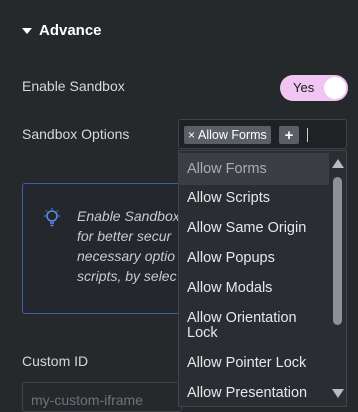 This screenshot has height=412, width=358. I want to click on sandbox-options-label: Sandbox Options, so click(76, 134).